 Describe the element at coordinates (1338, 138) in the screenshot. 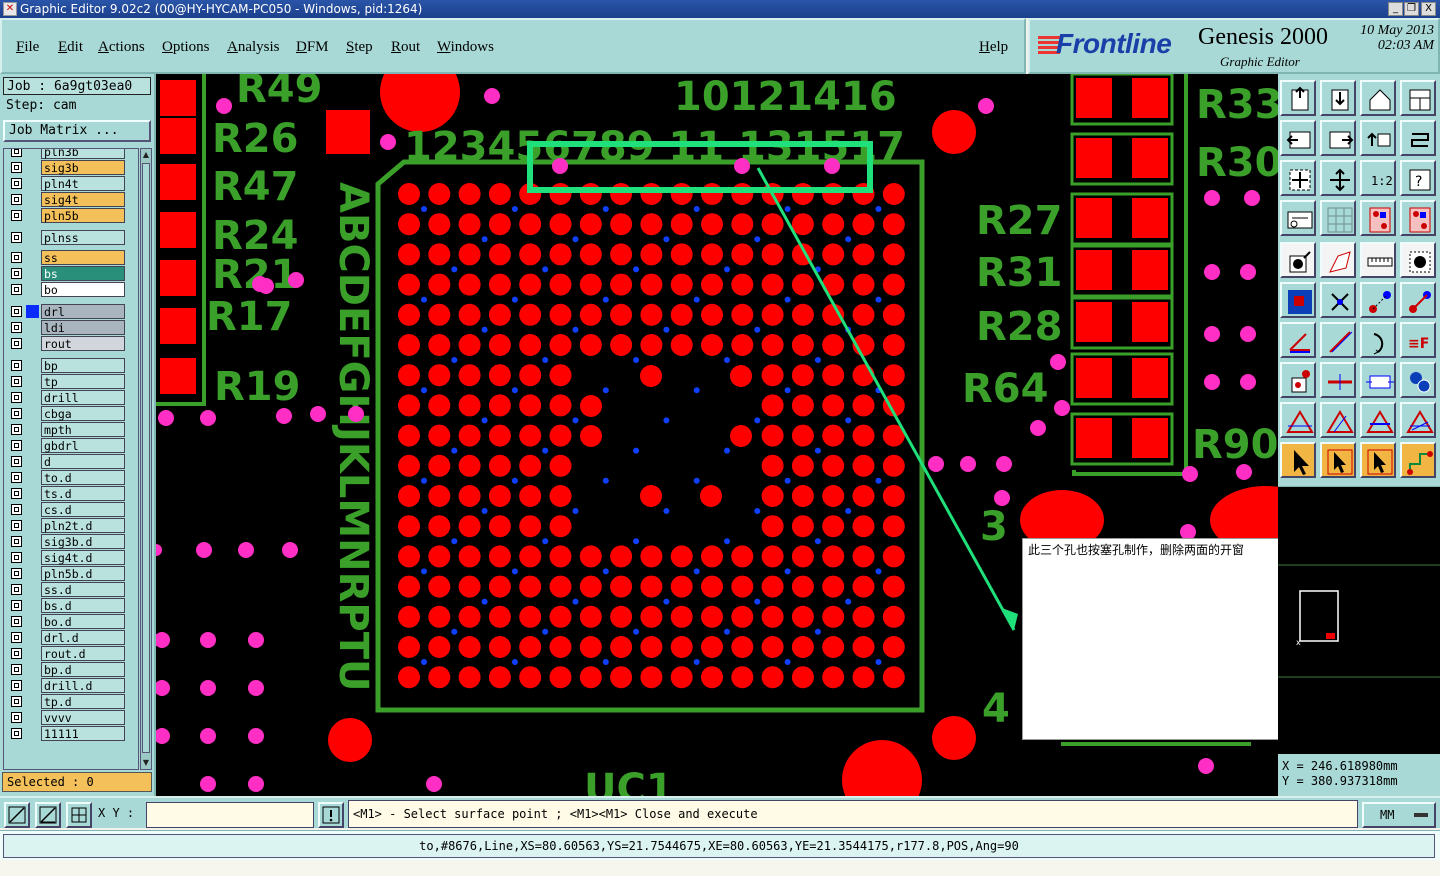

I see `zoom-next-icon` at that location.